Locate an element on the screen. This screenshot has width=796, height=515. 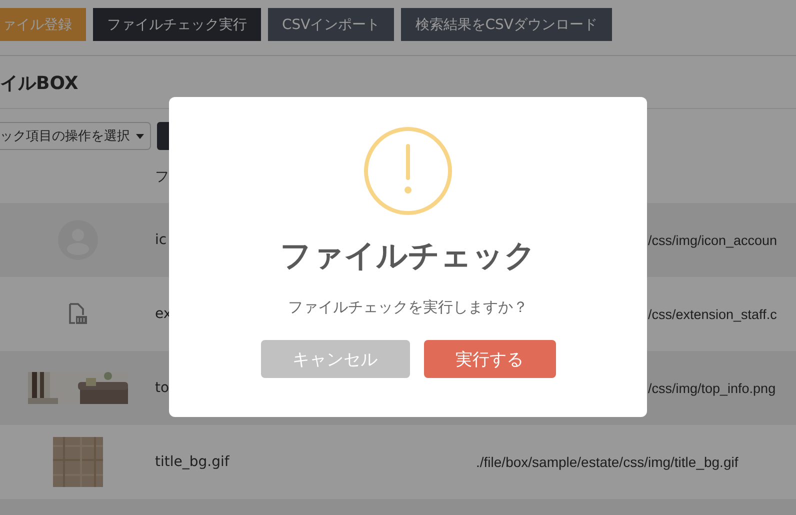
warning-icon is located at coordinates (408, 171).